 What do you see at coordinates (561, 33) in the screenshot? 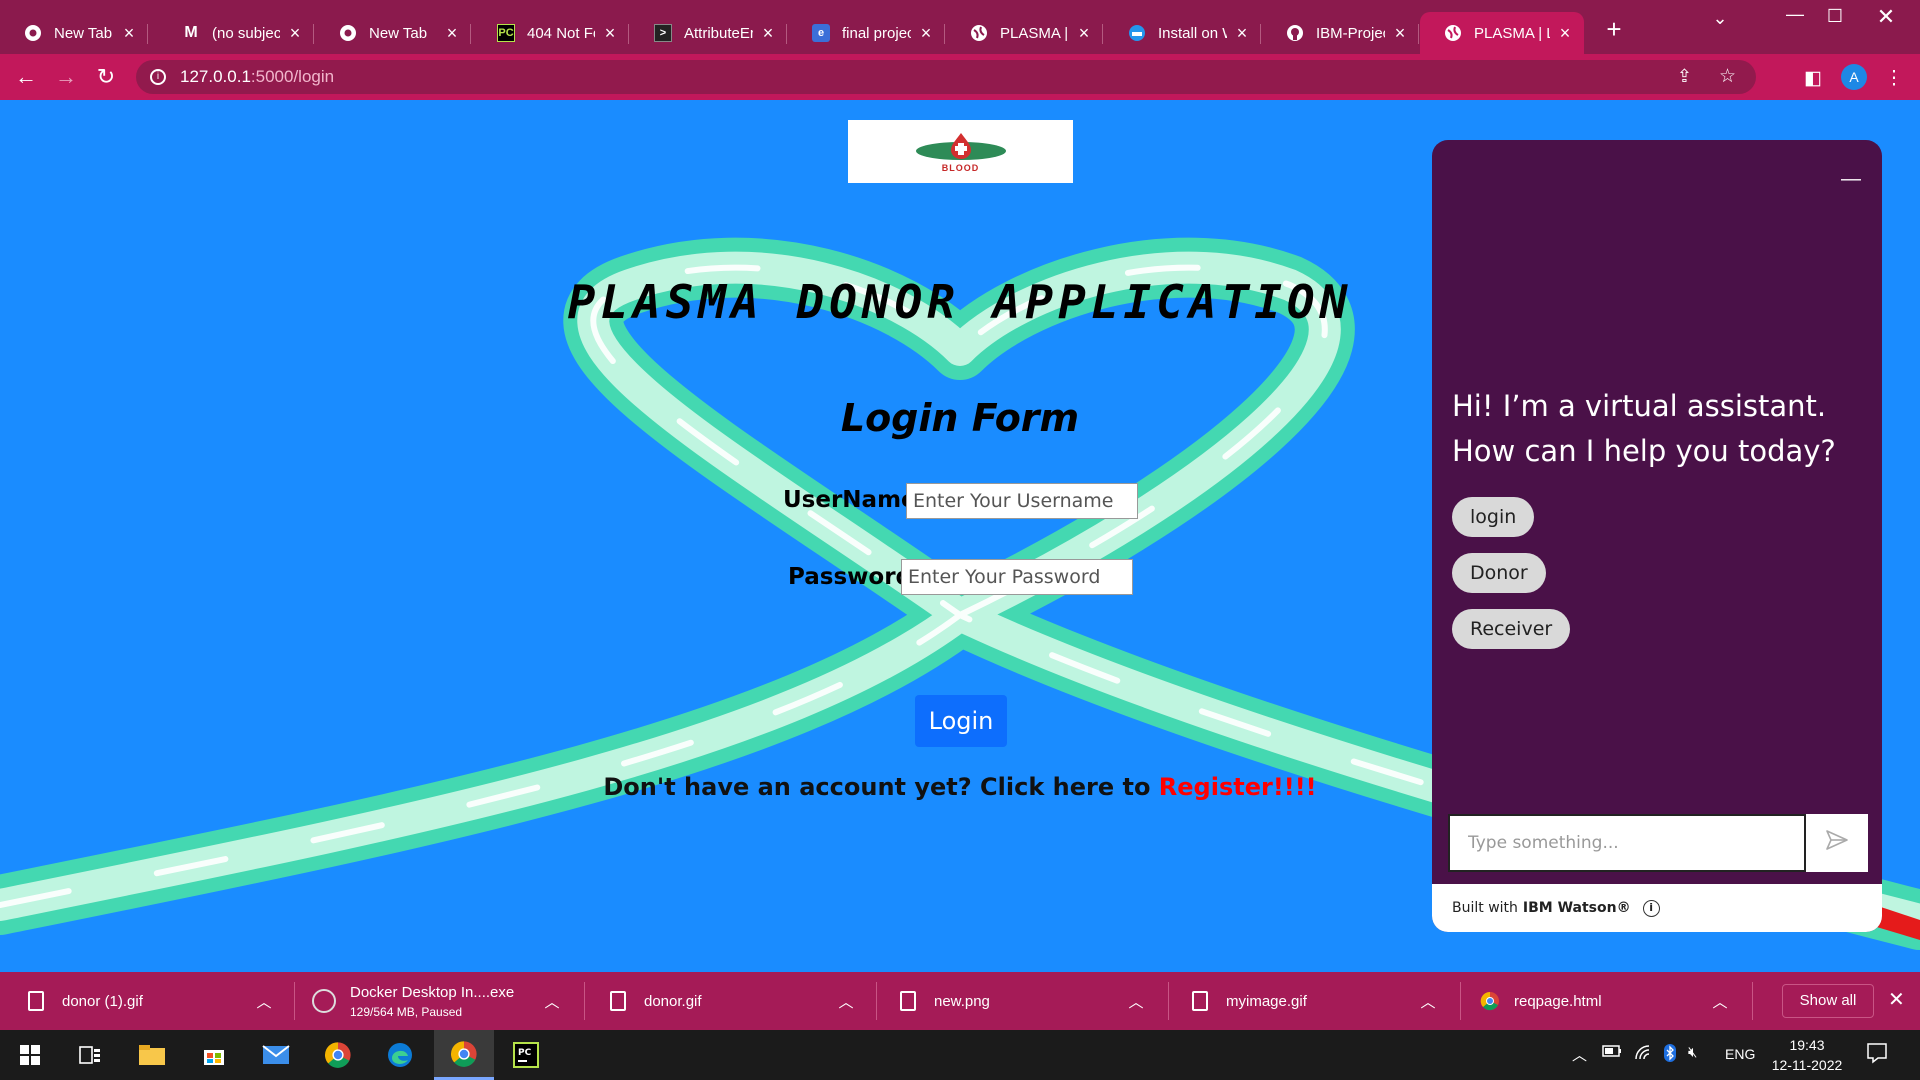
I see `tab-title: 404 Not Fou` at bounding box center [561, 33].